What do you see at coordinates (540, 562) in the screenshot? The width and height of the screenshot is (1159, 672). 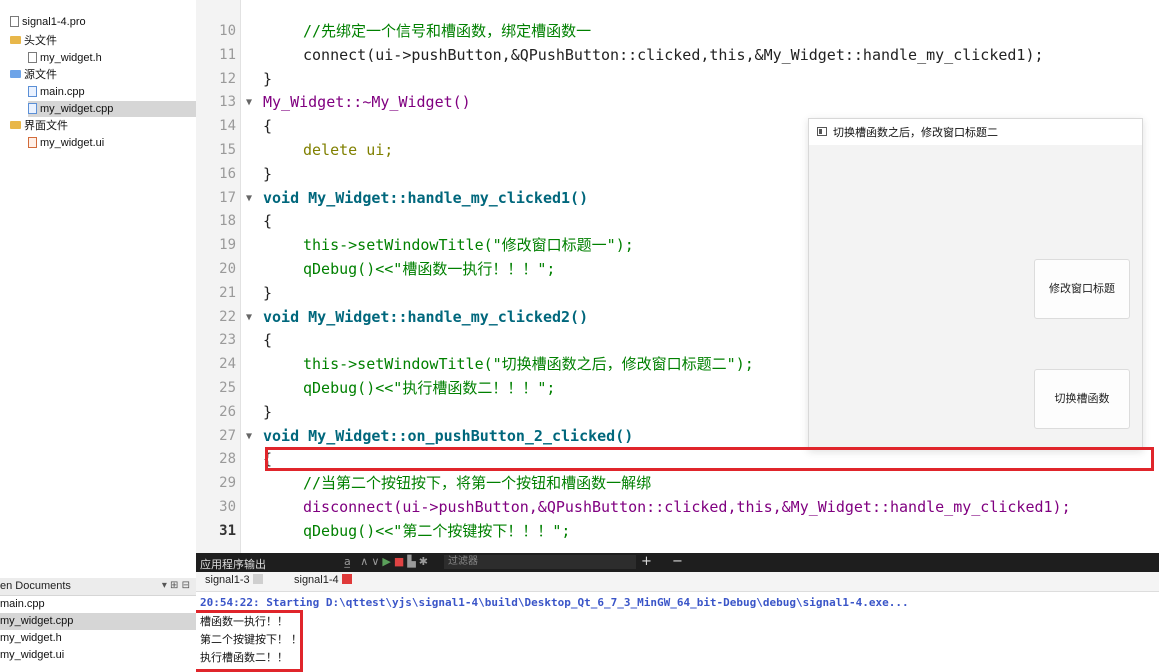 I see `filter-input: 过滤器` at bounding box center [540, 562].